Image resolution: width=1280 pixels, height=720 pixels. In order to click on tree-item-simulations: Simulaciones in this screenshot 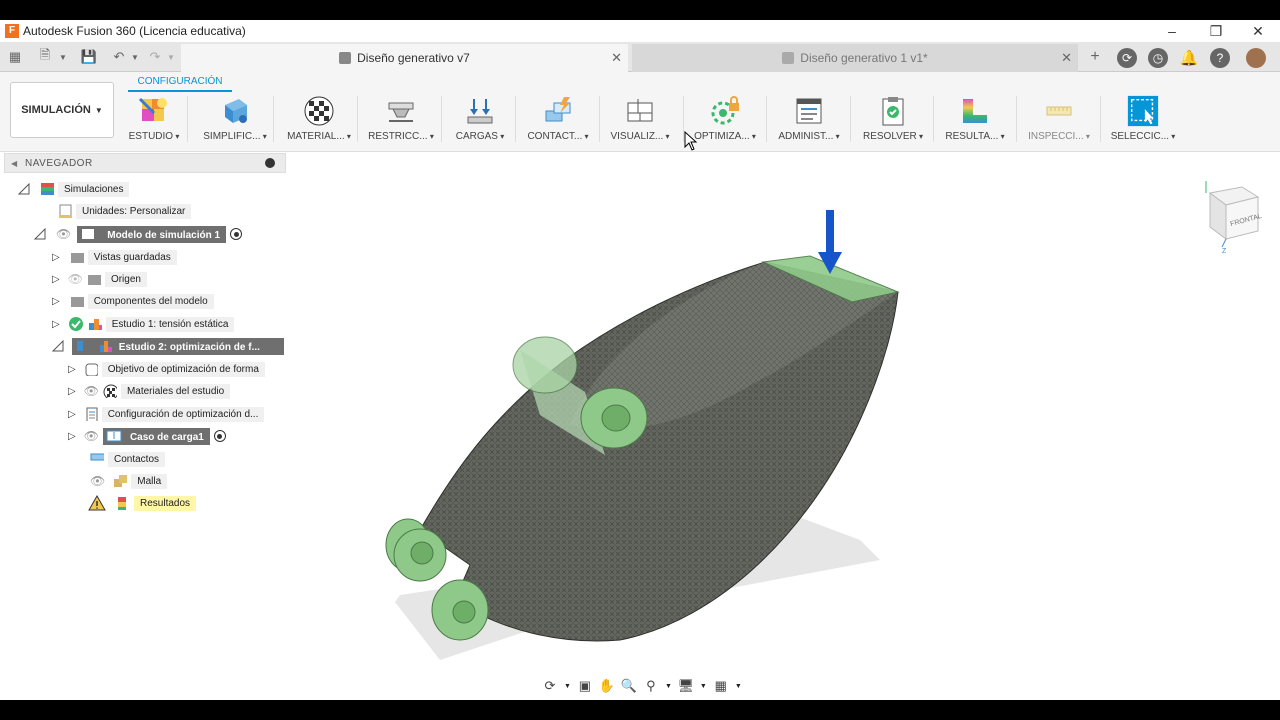, I will do `click(74, 189)`.